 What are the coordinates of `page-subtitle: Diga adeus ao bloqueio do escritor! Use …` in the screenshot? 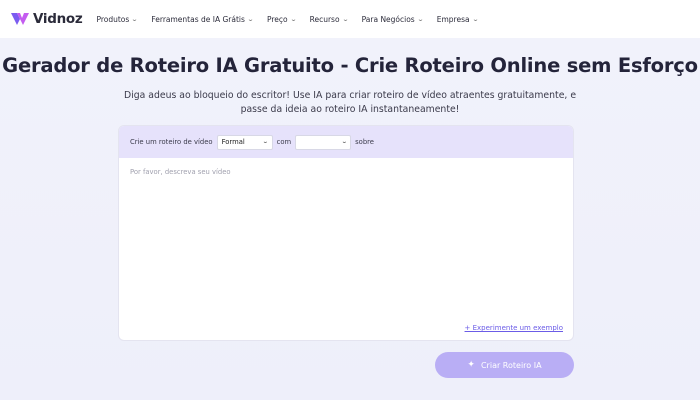 It's located at (350, 102).